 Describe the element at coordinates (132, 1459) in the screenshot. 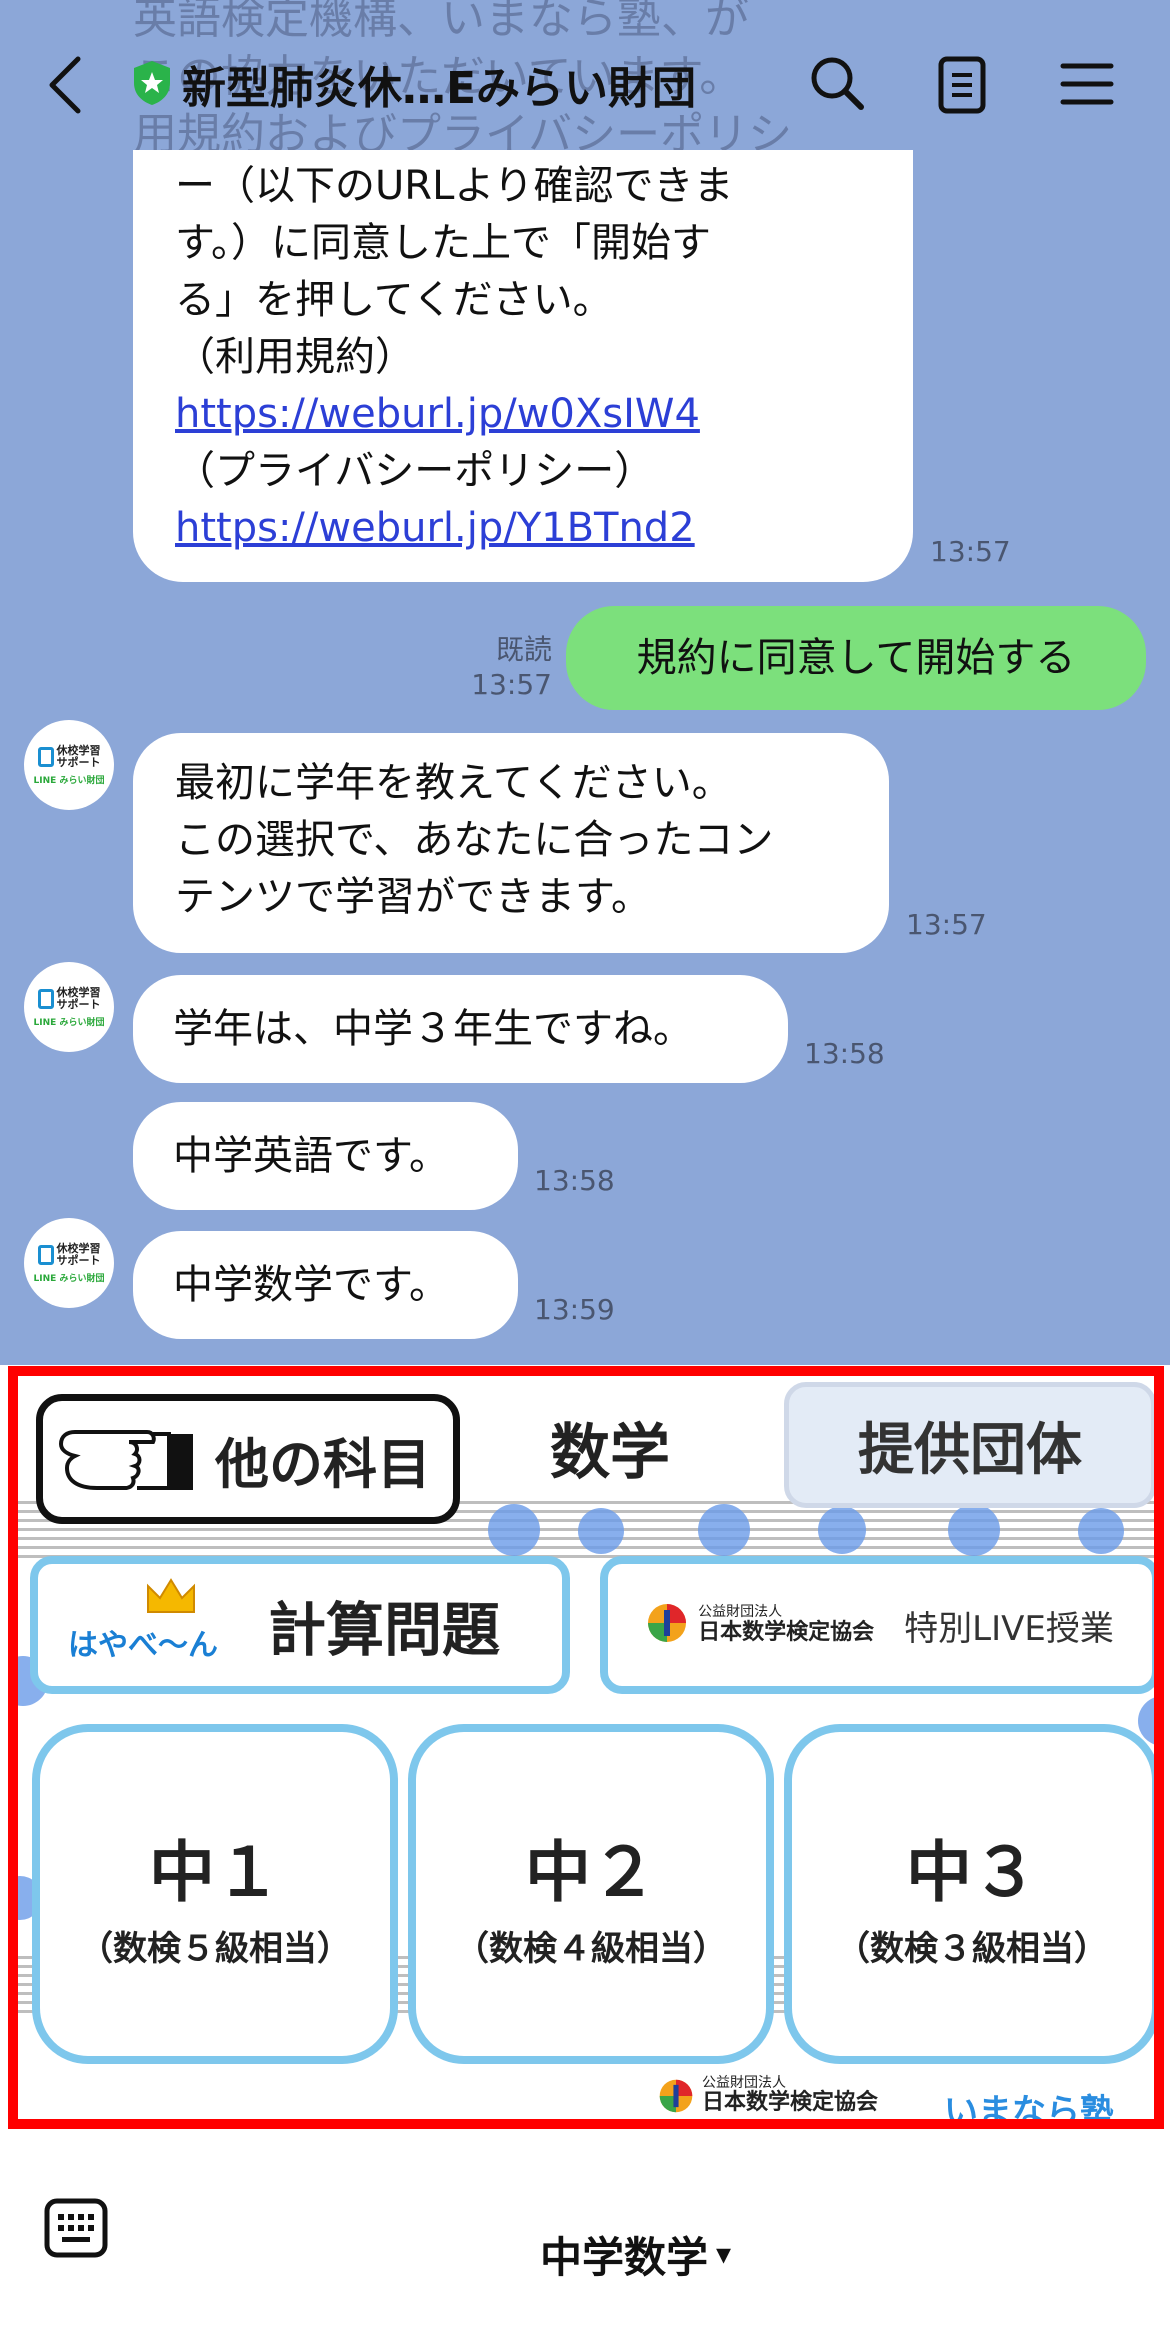

I see `pointing-hand-icon` at that location.